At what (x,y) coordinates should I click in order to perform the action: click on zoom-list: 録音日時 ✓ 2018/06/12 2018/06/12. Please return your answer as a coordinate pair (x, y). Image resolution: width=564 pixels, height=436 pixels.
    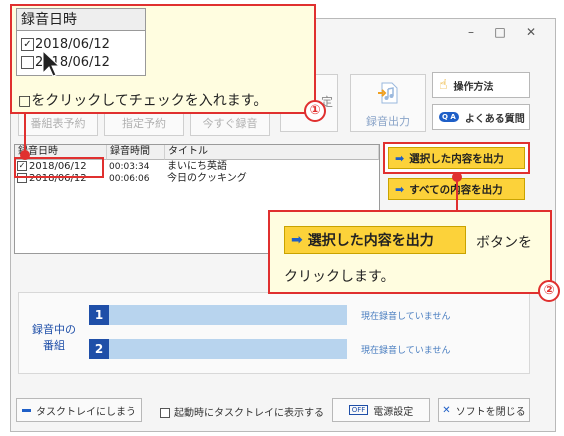
    Looking at the image, I should click on (81, 42).